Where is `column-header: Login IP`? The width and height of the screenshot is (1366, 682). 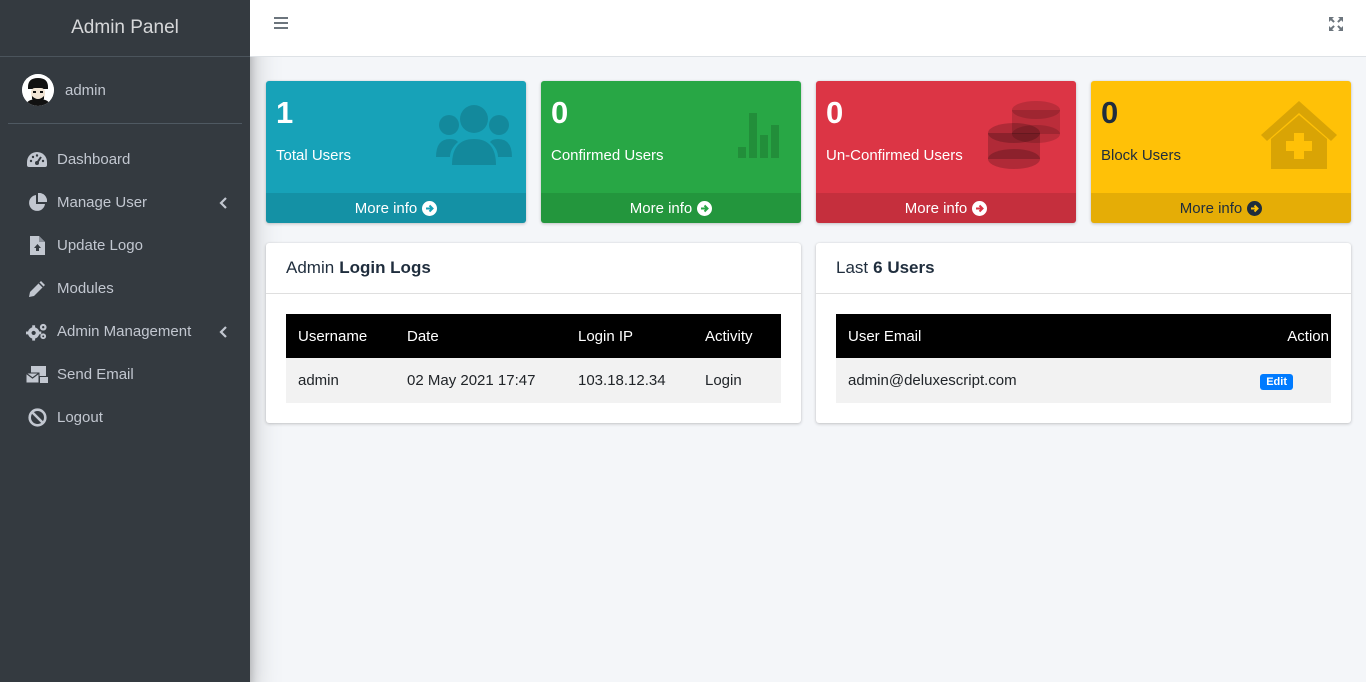
column-header: Login IP is located at coordinates (606, 336).